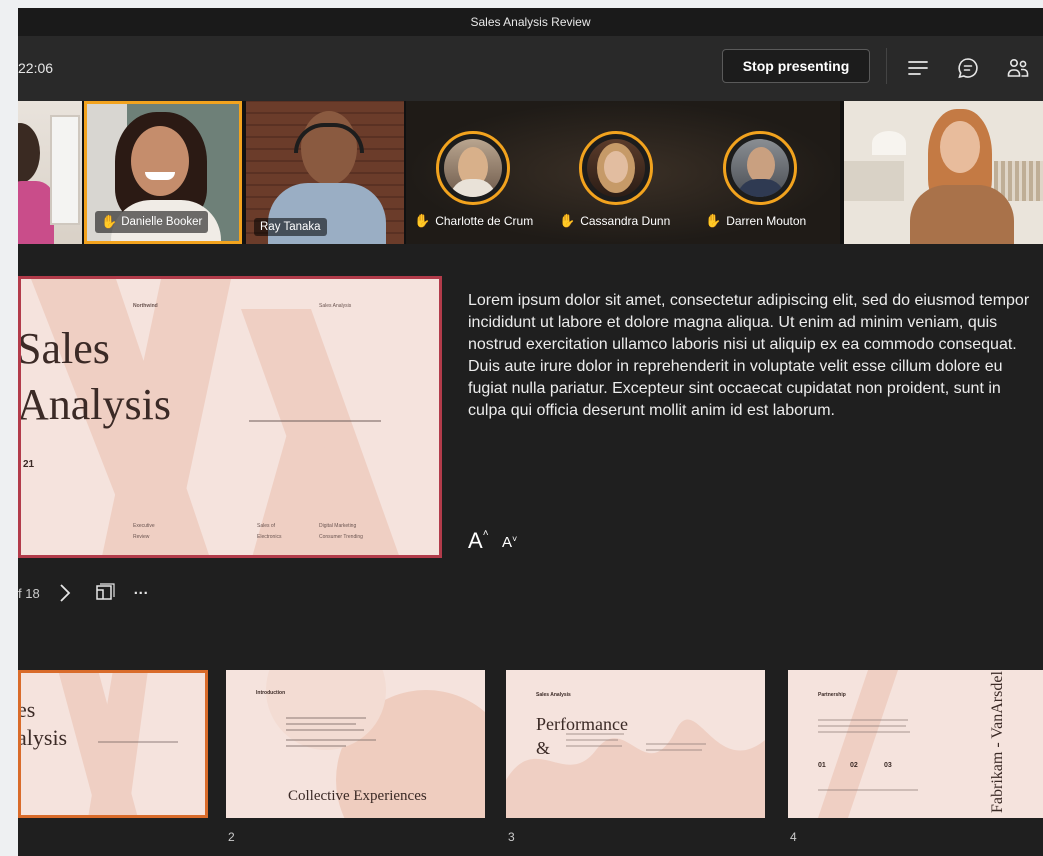  What do you see at coordinates (474, 220) in the screenshot?
I see `participant-label: ✋ Charlotte de Crum` at bounding box center [474, 220].